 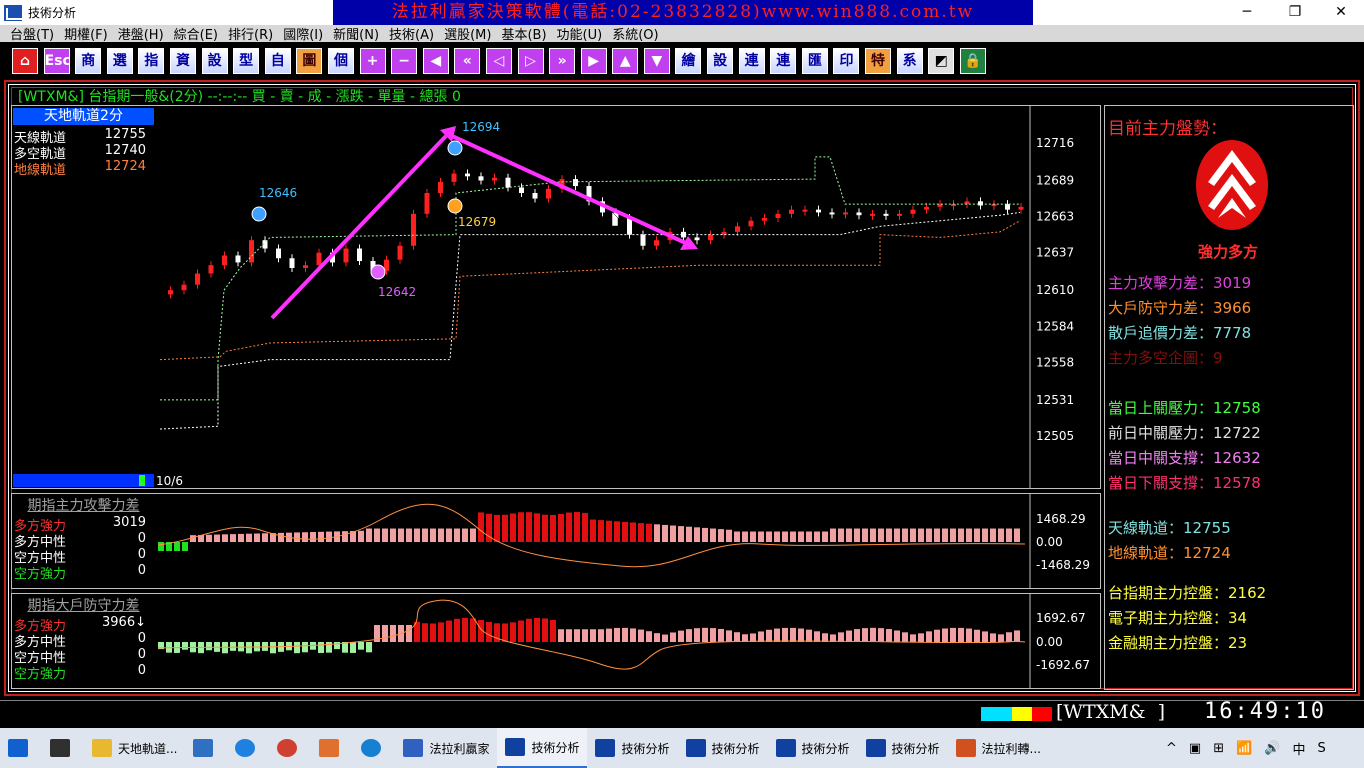 What do you see at coordinates (356, 33) in the screenshot?
I see `menu-item-6: 新聞(N)` at bounding box center [356, 33].